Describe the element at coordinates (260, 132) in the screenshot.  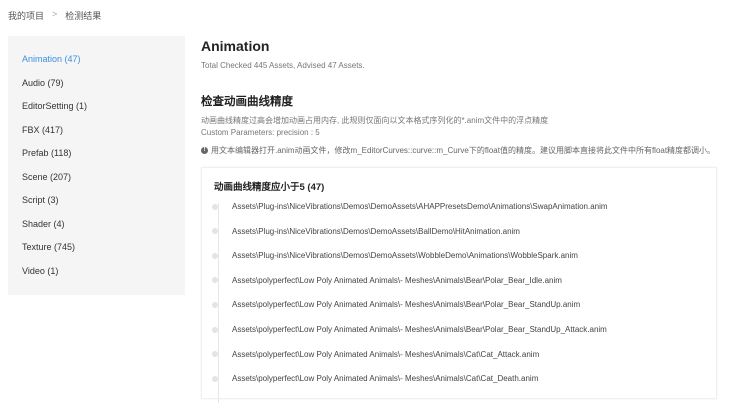
I see `rule-params: Custom Parameters: precision : 5` at that location.